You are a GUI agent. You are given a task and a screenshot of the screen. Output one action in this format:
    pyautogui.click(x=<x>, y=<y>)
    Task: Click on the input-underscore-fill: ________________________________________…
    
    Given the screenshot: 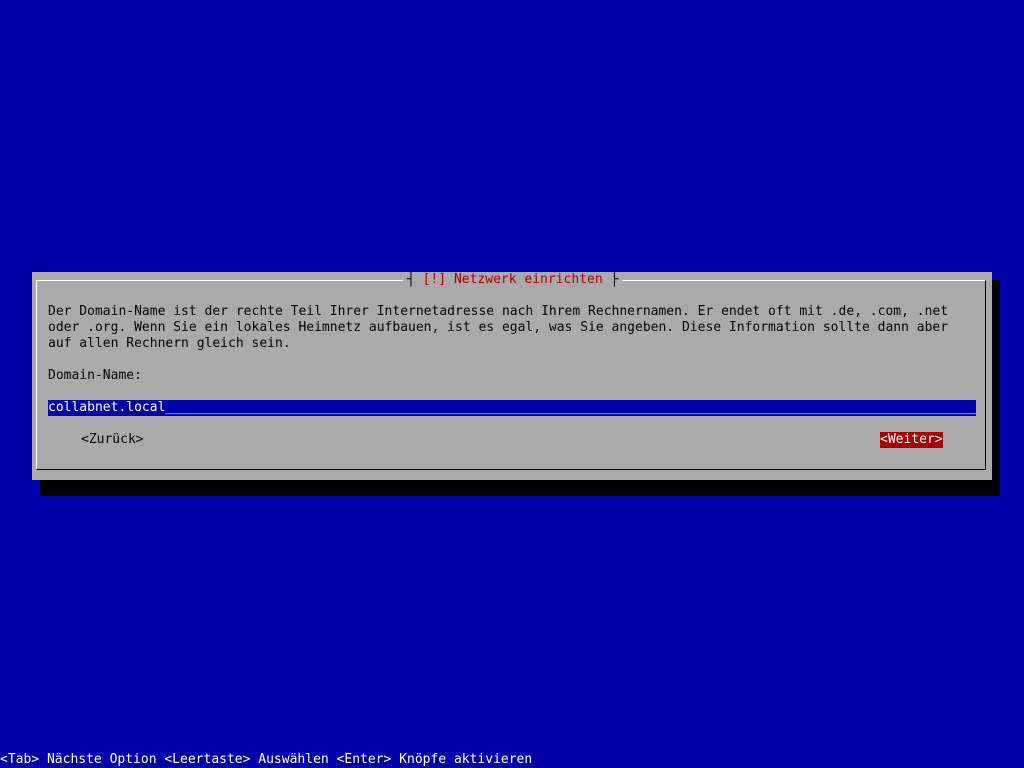 What is the action you would take?
    pyautogui.click(x=570, y=407)
    